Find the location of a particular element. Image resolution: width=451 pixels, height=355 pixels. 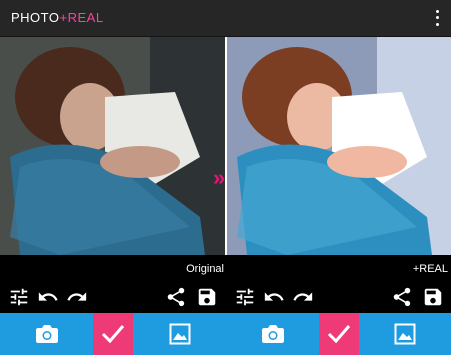

original-label: Original is located at coordinates (205, 269).